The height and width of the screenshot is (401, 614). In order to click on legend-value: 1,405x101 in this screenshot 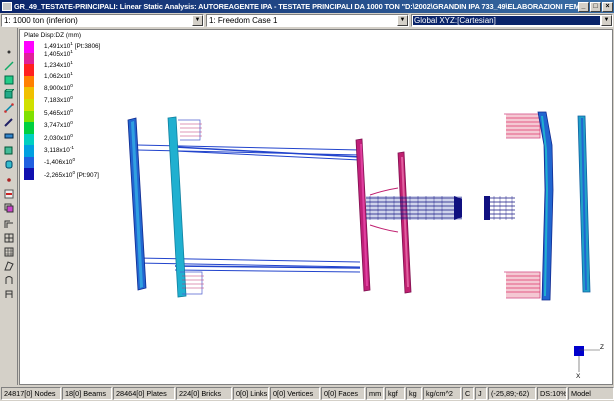, I will do `click(58, 54)`.